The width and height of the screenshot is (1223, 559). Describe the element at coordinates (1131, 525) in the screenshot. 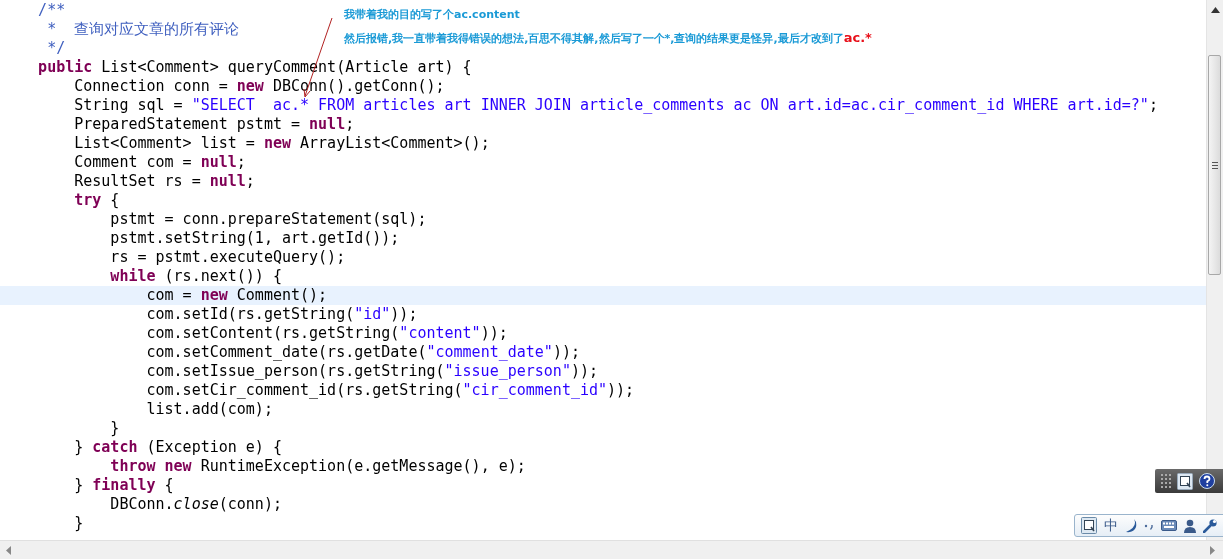

I see `moon-icon` at that location.